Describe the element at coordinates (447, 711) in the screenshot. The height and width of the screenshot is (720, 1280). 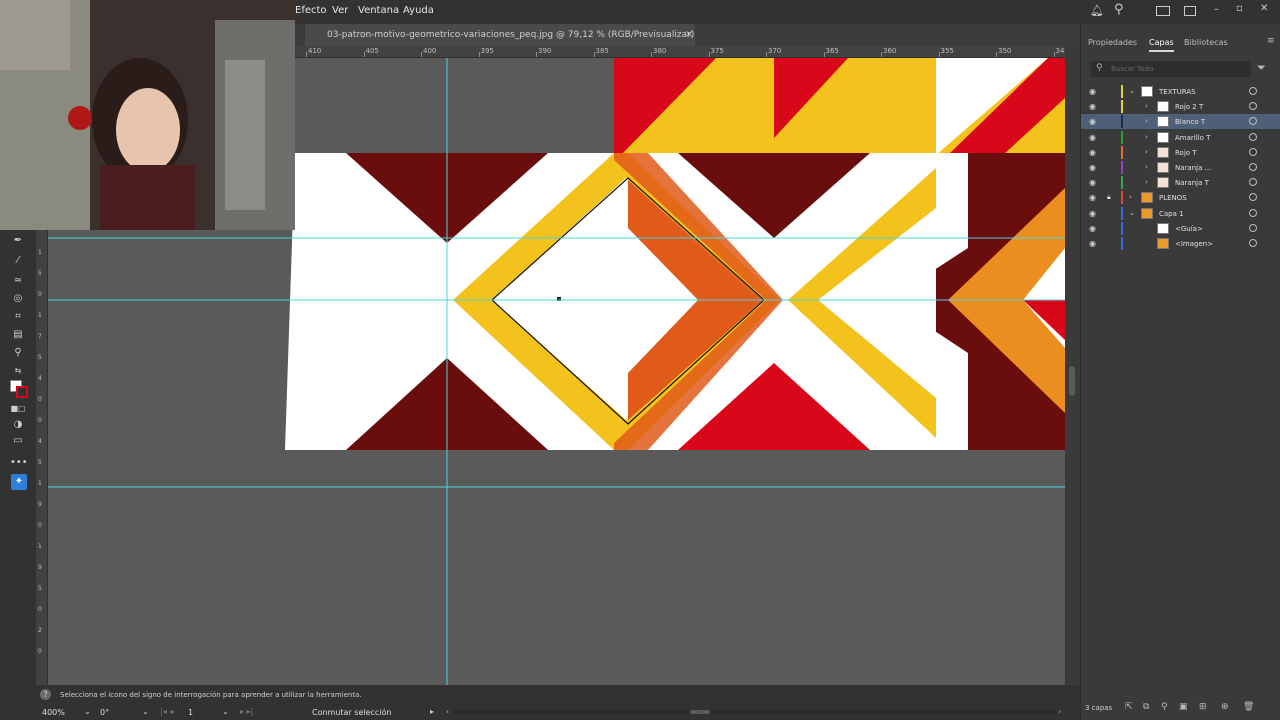
I see `scroll-left-icon: ‹` at that location.